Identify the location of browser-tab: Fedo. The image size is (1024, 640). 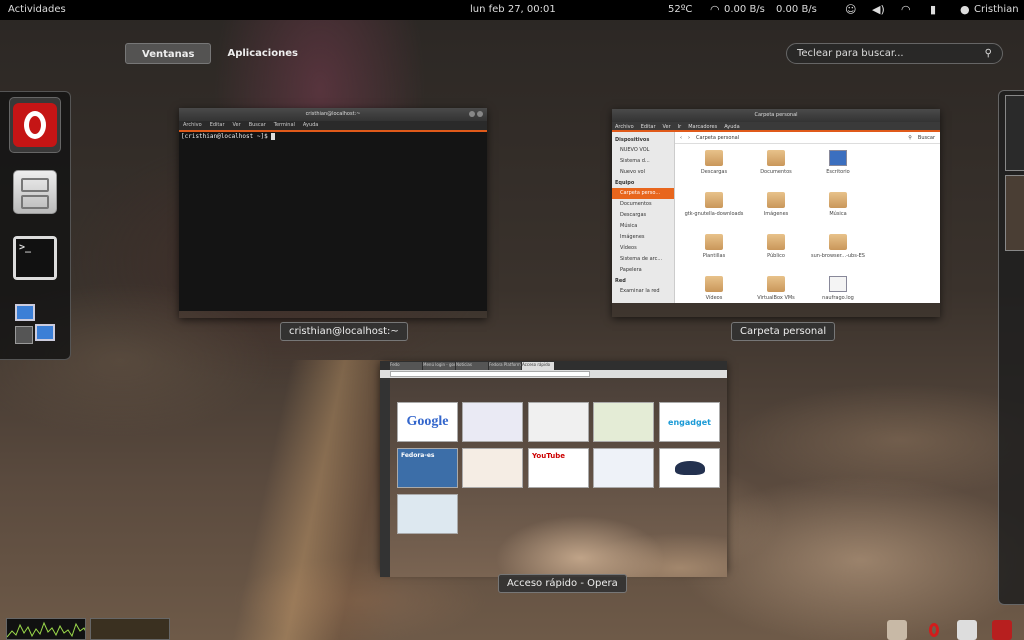
(406, 366).